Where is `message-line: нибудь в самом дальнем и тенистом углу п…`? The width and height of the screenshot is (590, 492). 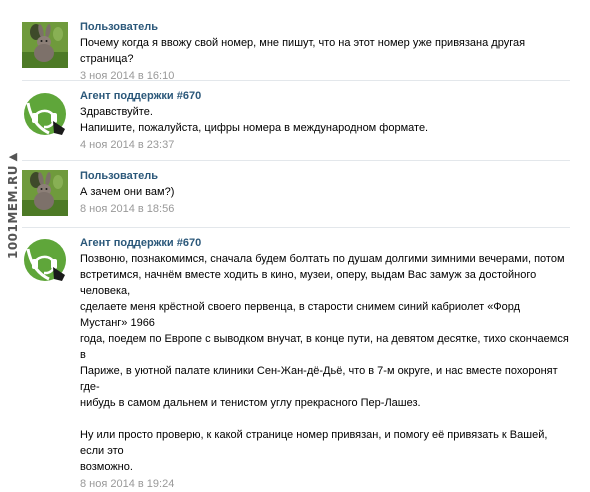 message-line: нибудь в самом дальнем и тенистом углу п… is located at coordinates (250, 403).